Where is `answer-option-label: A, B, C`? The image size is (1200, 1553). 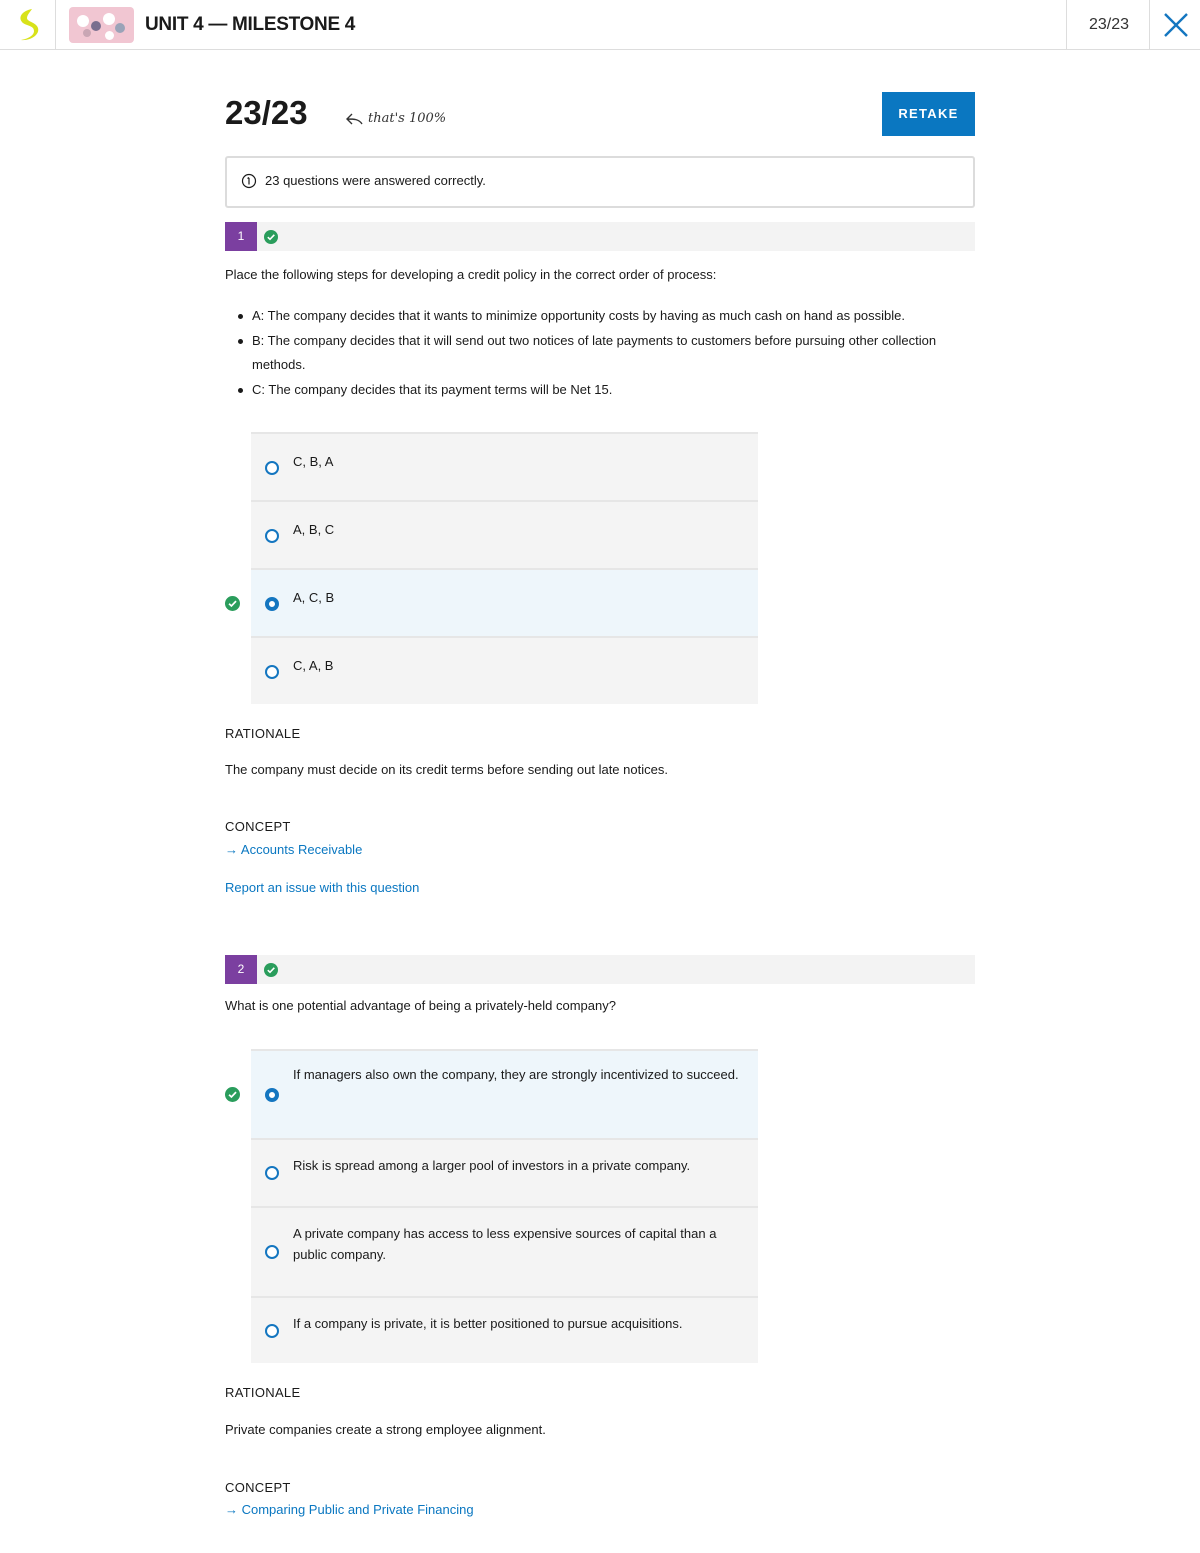 answer-option-label: A, B, C is located at coordinates (314, 529).